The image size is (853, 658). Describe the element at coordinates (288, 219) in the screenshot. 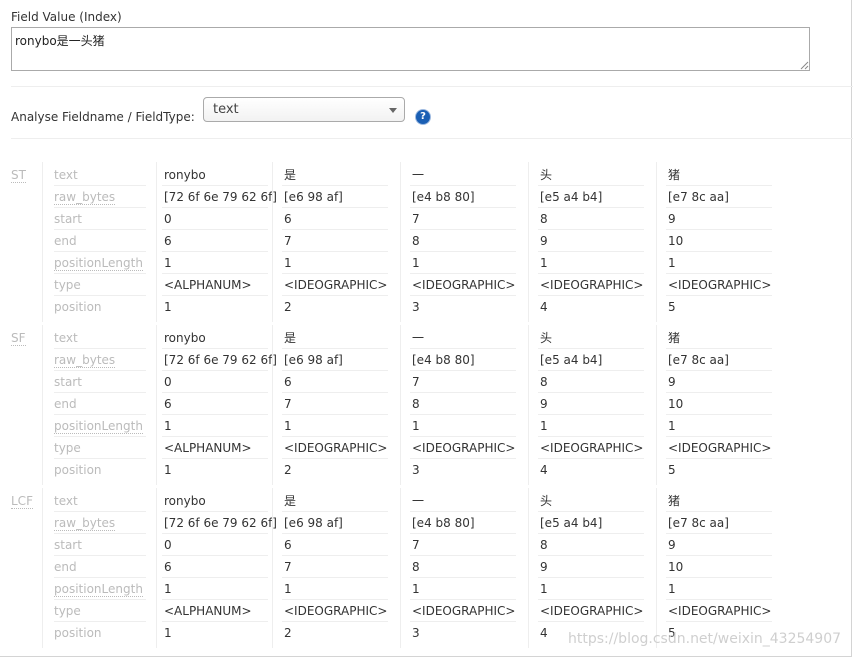

I see `token-start: 6` at that location.